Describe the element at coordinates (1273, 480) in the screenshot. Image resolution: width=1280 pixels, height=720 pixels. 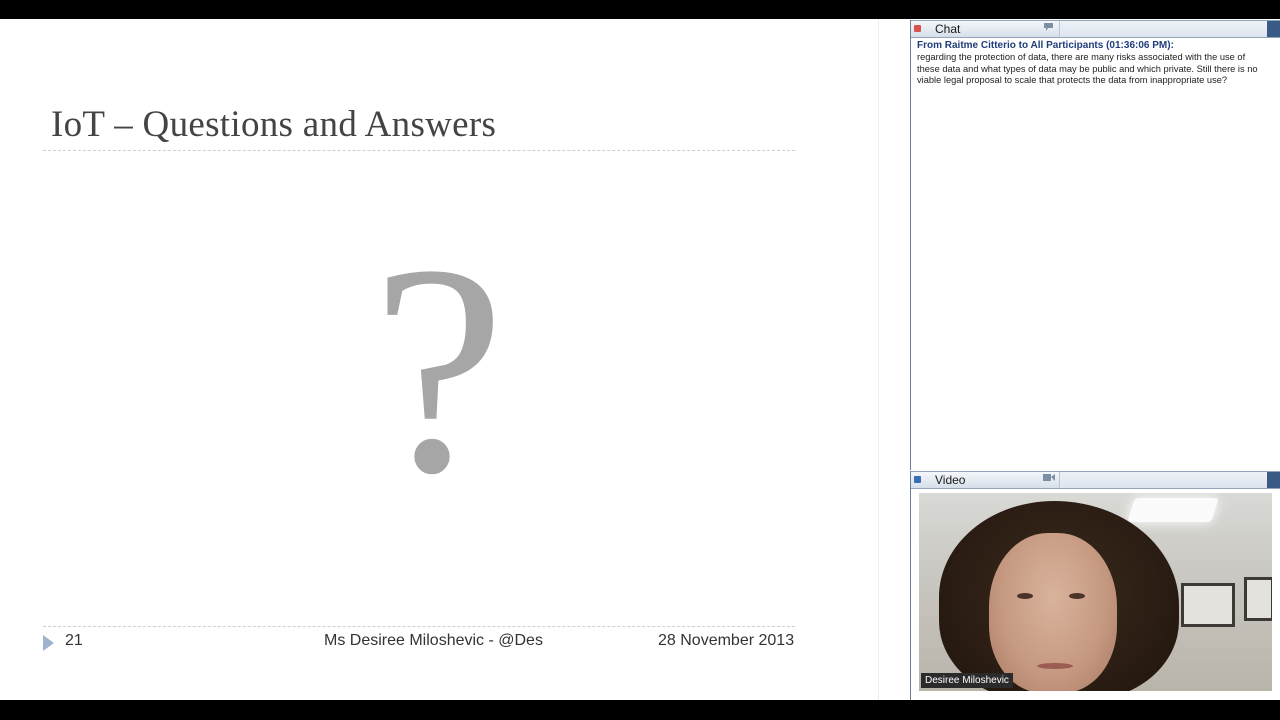
I see `video-panel-menu-button` at that location.